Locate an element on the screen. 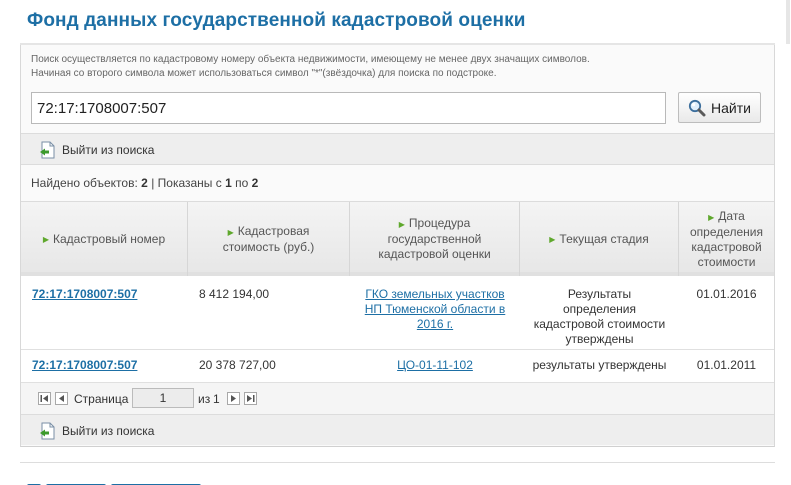 Image resolution: width=791 pixels, height=485 pixels. cadastral-value: 8 412 194,00 is located at coordinates (234, 294).